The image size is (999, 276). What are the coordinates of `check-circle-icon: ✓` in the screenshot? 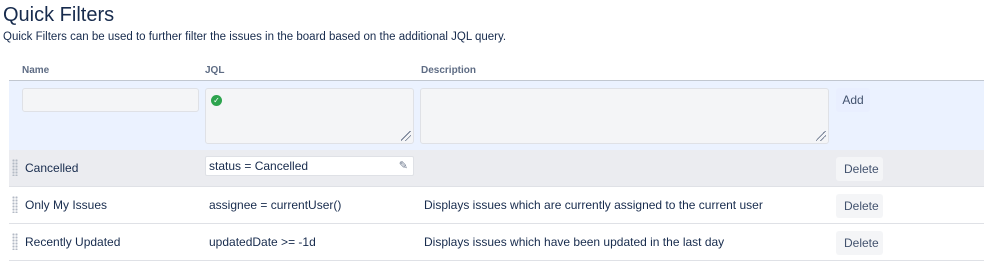 It's located at (216, 100).